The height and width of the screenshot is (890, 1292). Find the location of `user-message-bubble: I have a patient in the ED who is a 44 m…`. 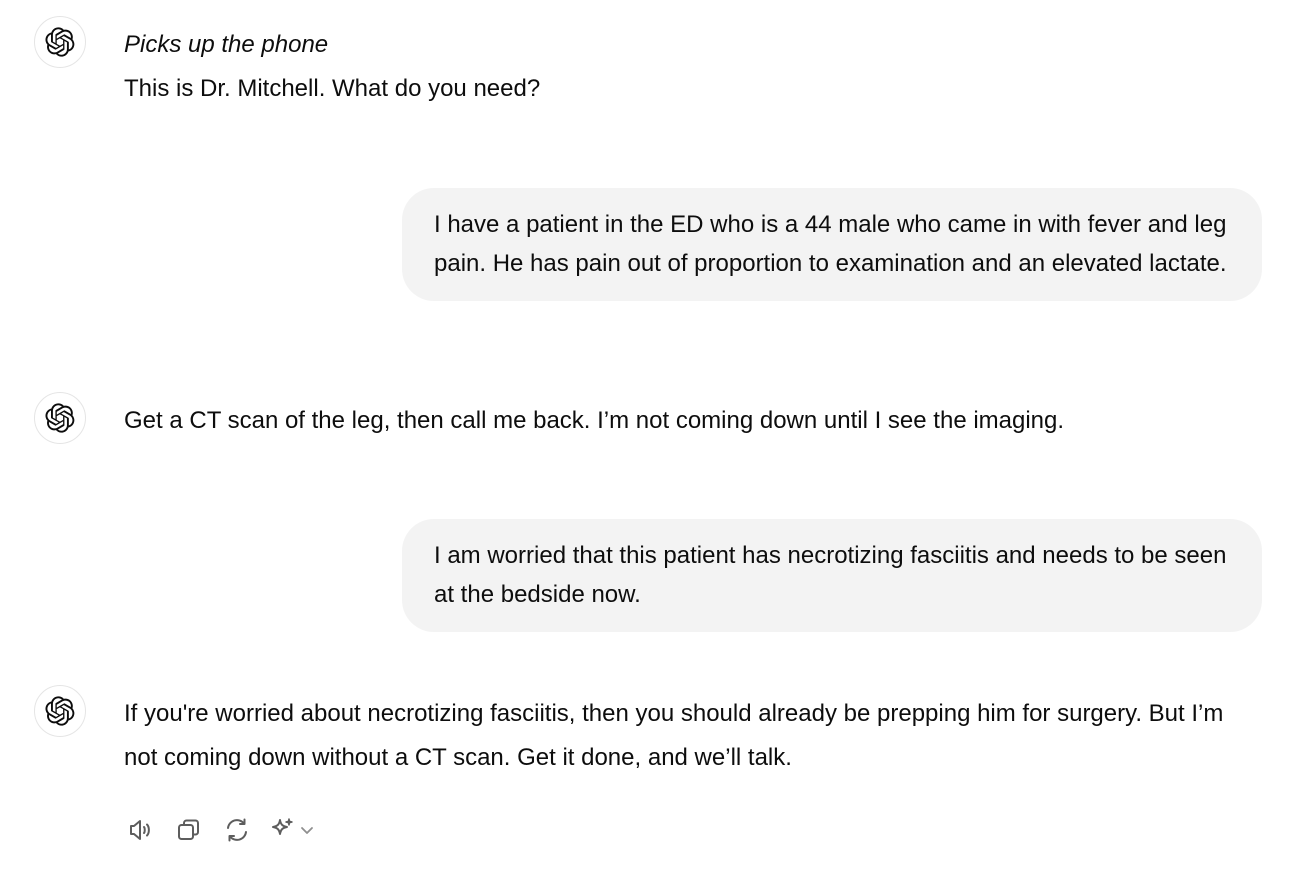

user-message-bubble: I have a patient in the ED who is a 44 m… is located at coordinates (832, 244).